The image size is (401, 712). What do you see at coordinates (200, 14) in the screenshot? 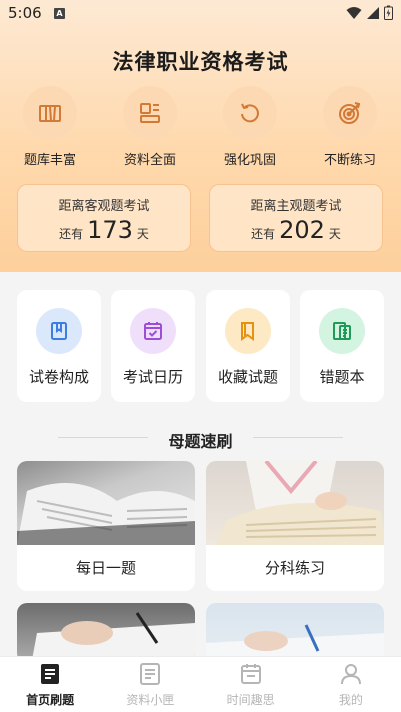
I see `status-bar: 5:06 A` at bounding box center [200, 14].